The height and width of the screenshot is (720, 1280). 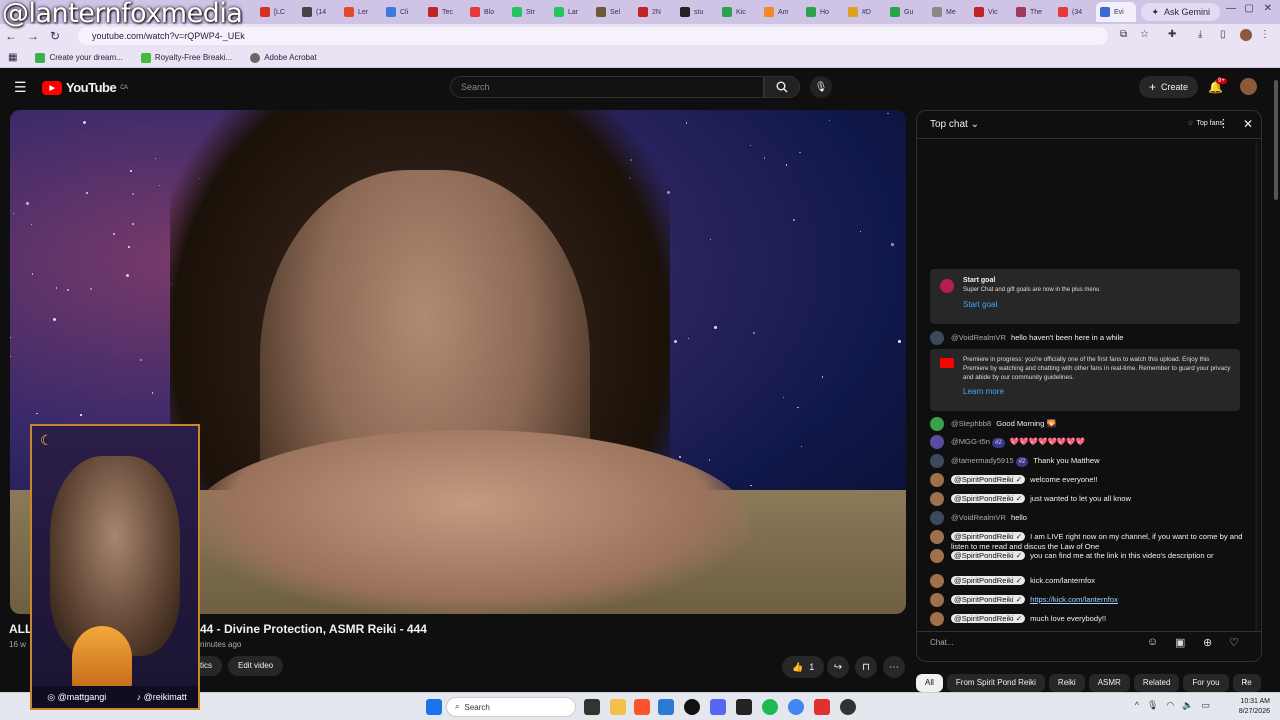 What do you see at coordinates (718, 707) in the screenshot?
I see `discord-icon` at bounding box center [718, 707].